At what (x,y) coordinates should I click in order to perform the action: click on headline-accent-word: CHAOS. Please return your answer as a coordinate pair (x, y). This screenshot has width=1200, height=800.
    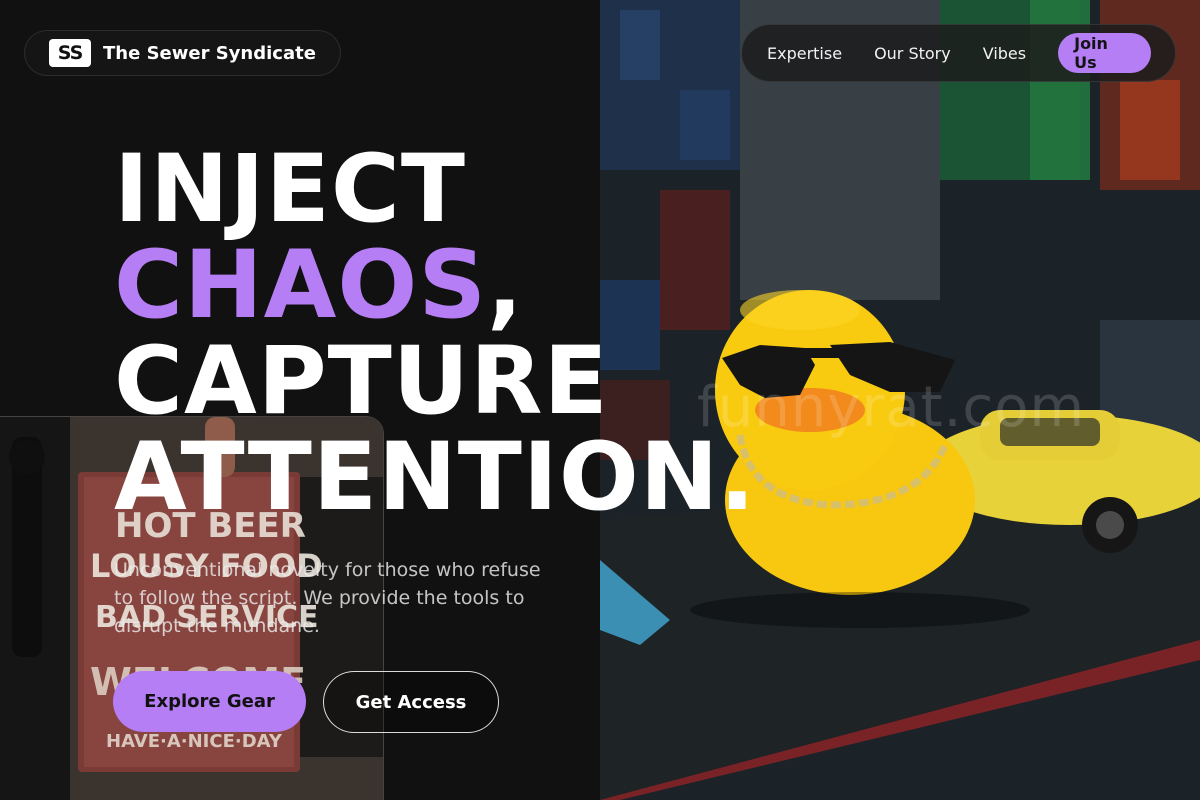
    Looking at the image, I should click on (301, 285).